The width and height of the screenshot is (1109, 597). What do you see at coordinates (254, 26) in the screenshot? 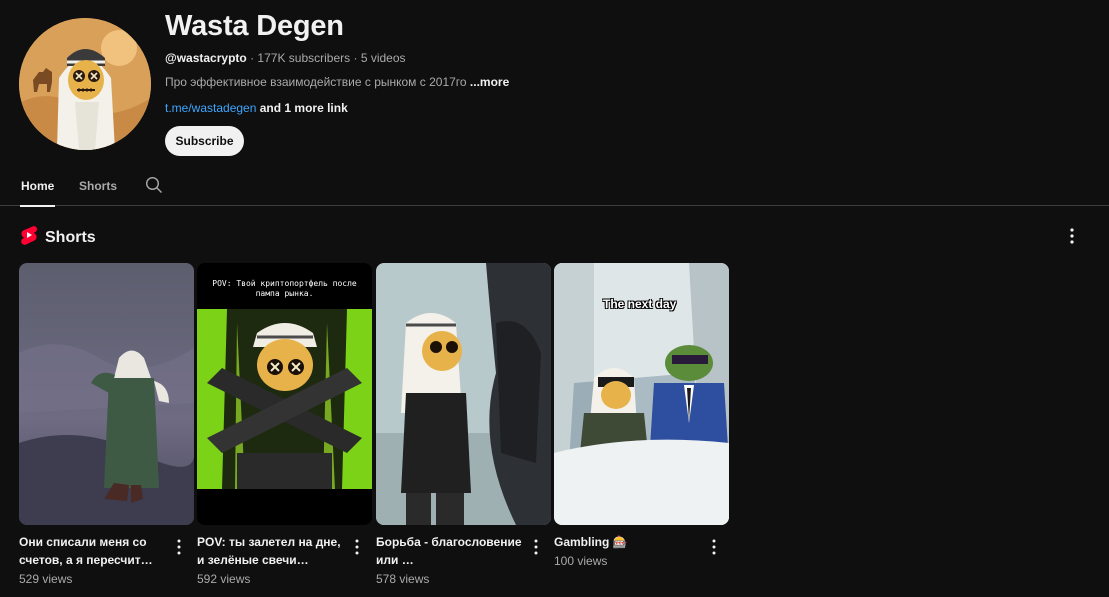
I see `channel-name: Wasta Degen` at bounding box center [254, 26].